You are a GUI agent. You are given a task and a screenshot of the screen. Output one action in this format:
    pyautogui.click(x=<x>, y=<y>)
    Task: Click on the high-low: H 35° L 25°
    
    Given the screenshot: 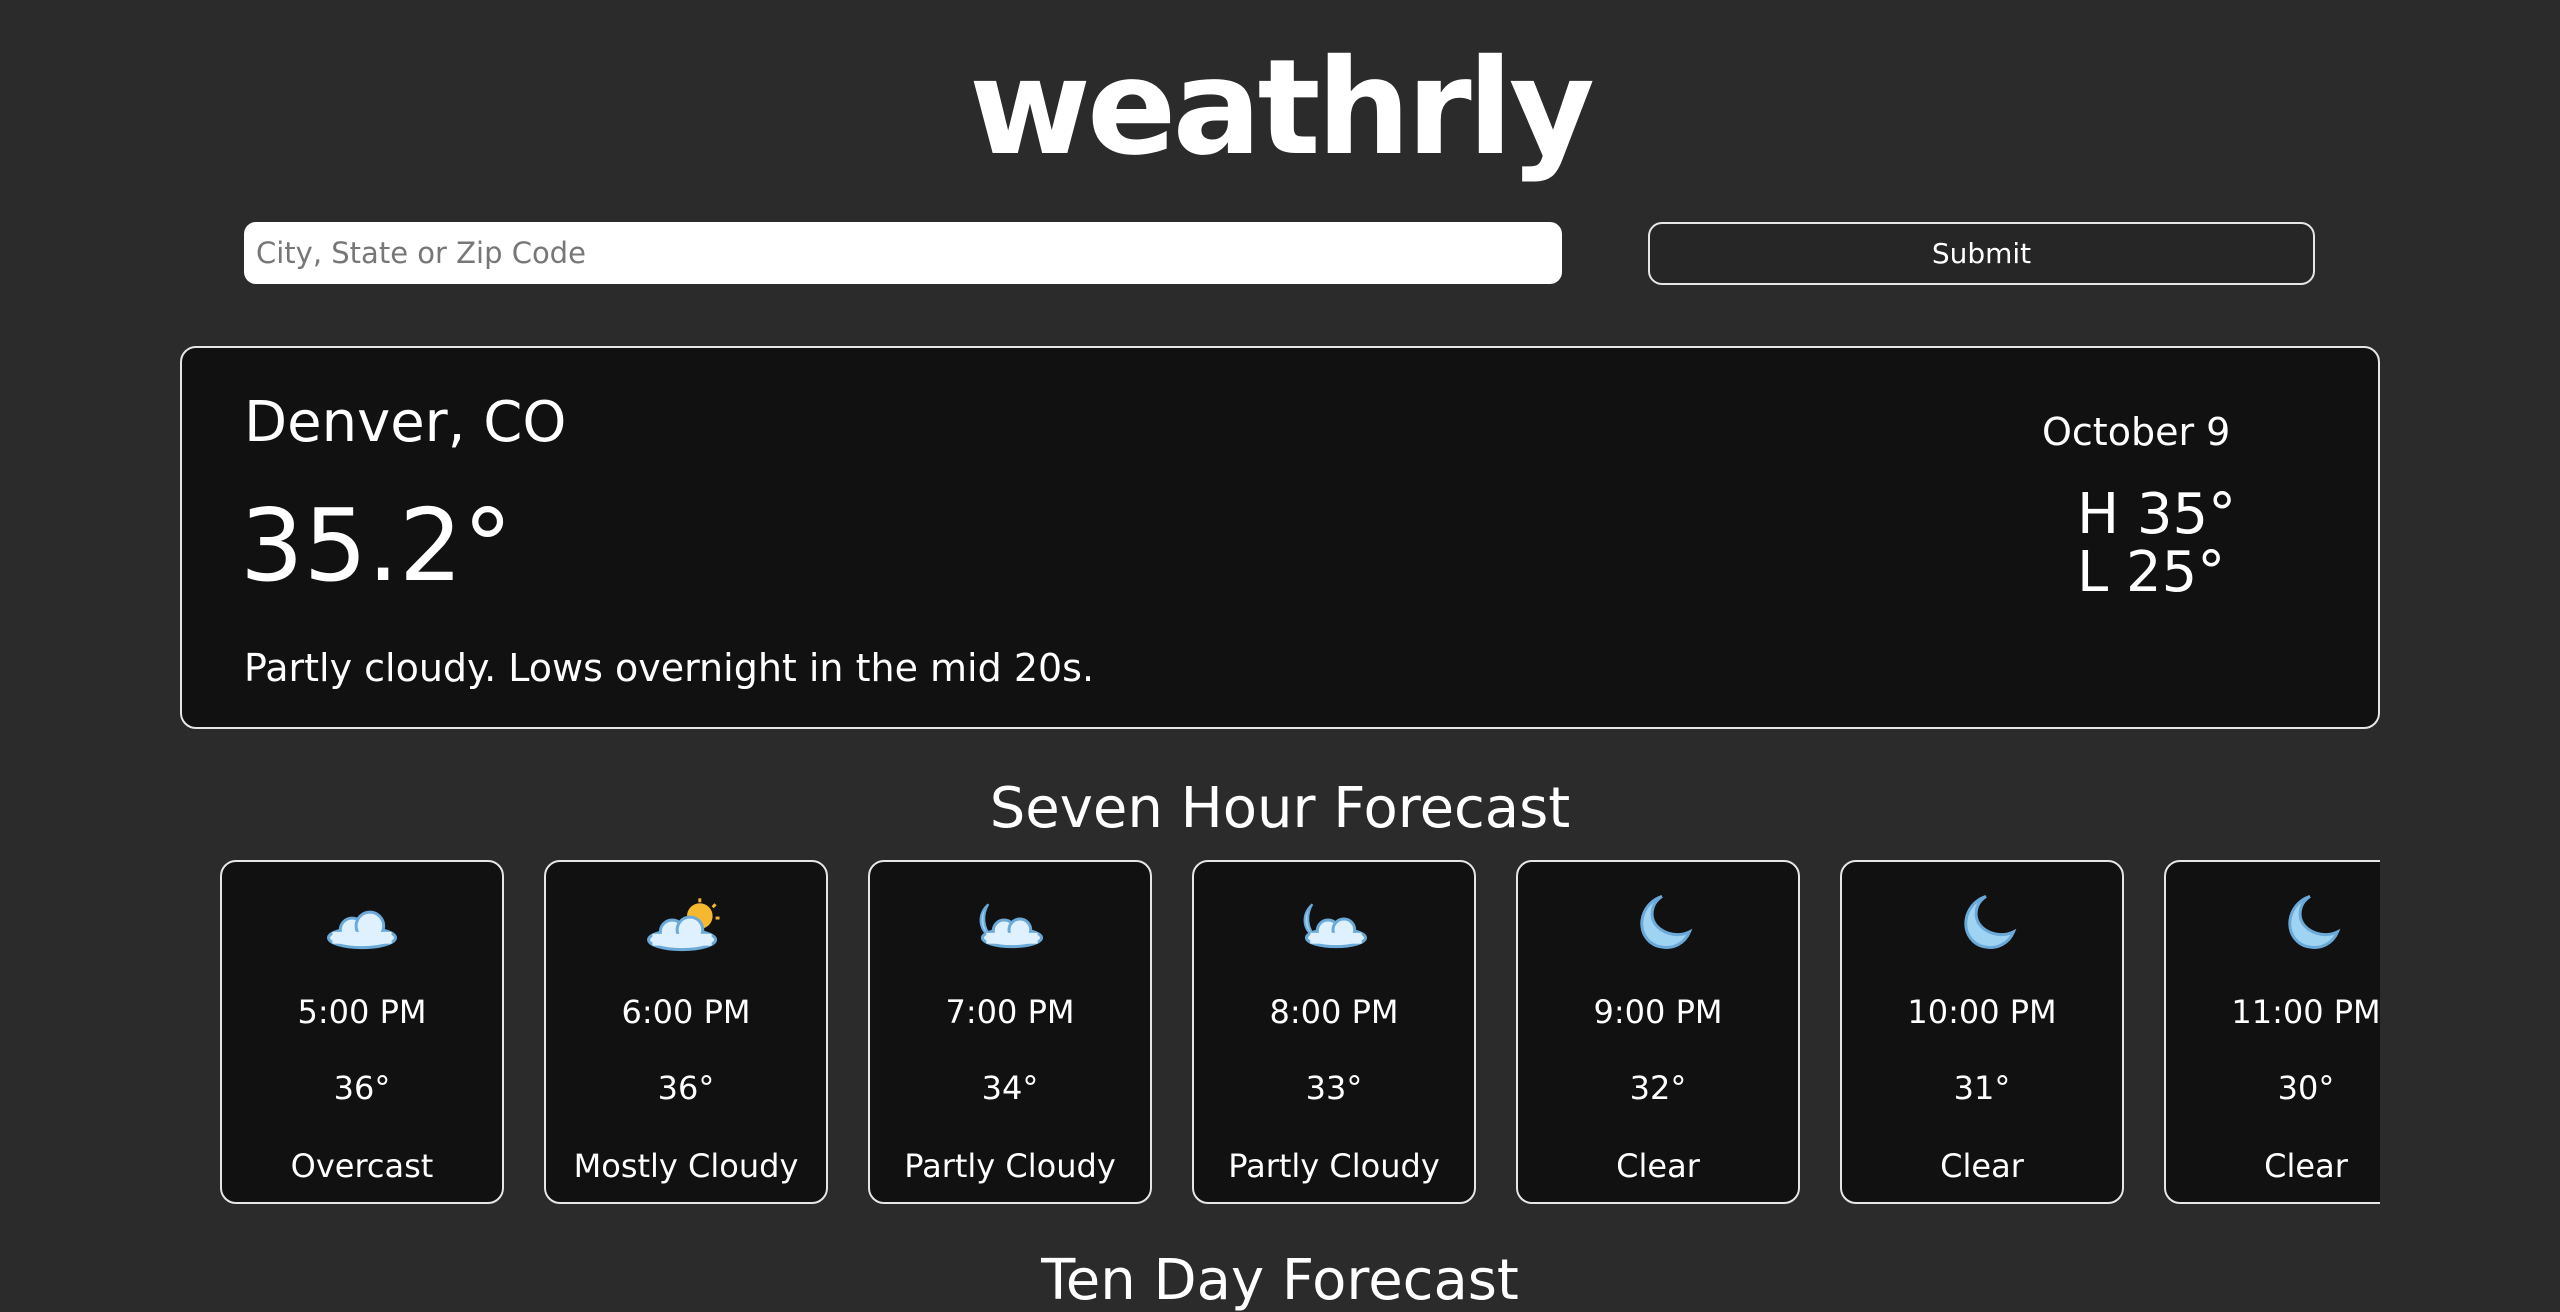 What is the action you would take?
    pyautogui.click(x=2156, y=544)
    